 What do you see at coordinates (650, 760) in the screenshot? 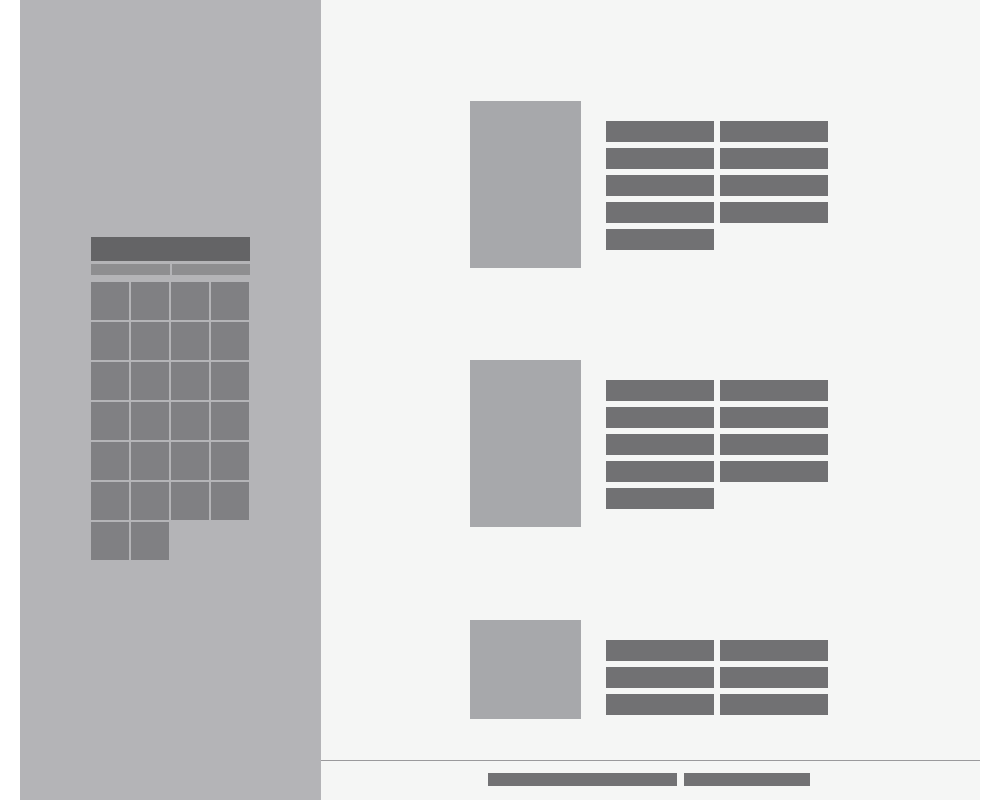
I see `footer-divider` at bounding box center [650, 760].